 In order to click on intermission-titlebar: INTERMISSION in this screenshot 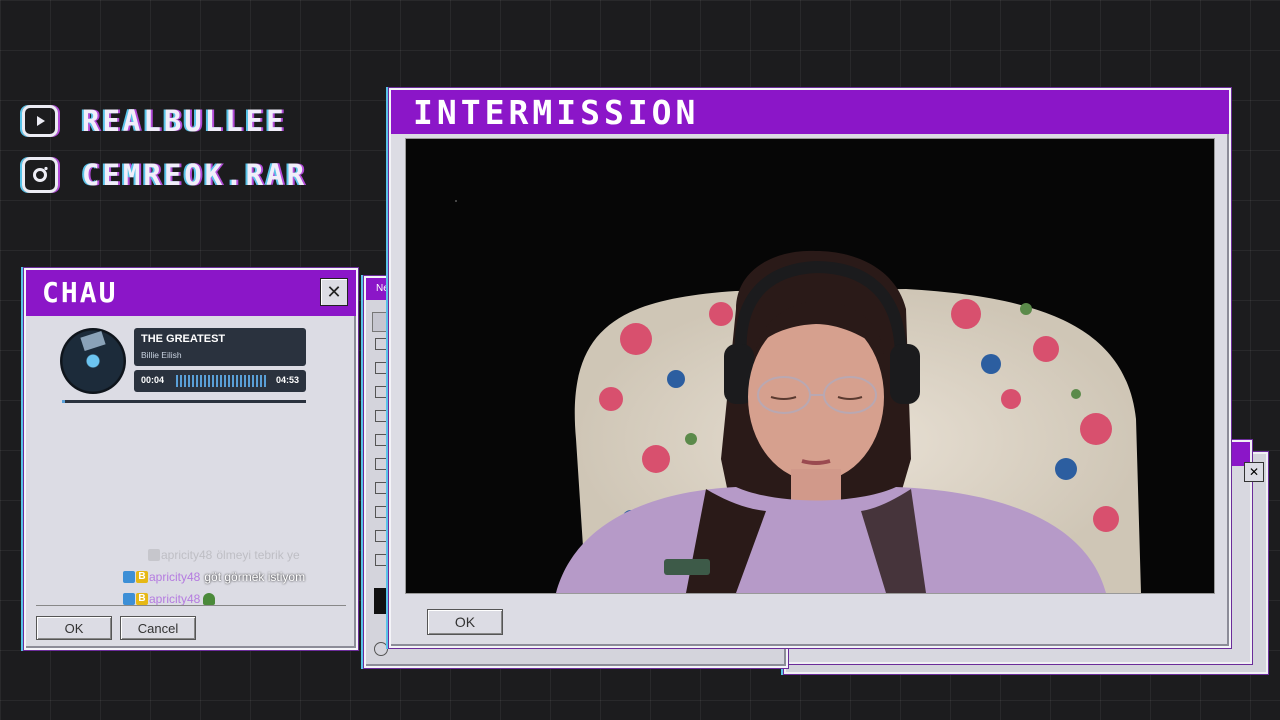, I will do `click(810, 112)`.